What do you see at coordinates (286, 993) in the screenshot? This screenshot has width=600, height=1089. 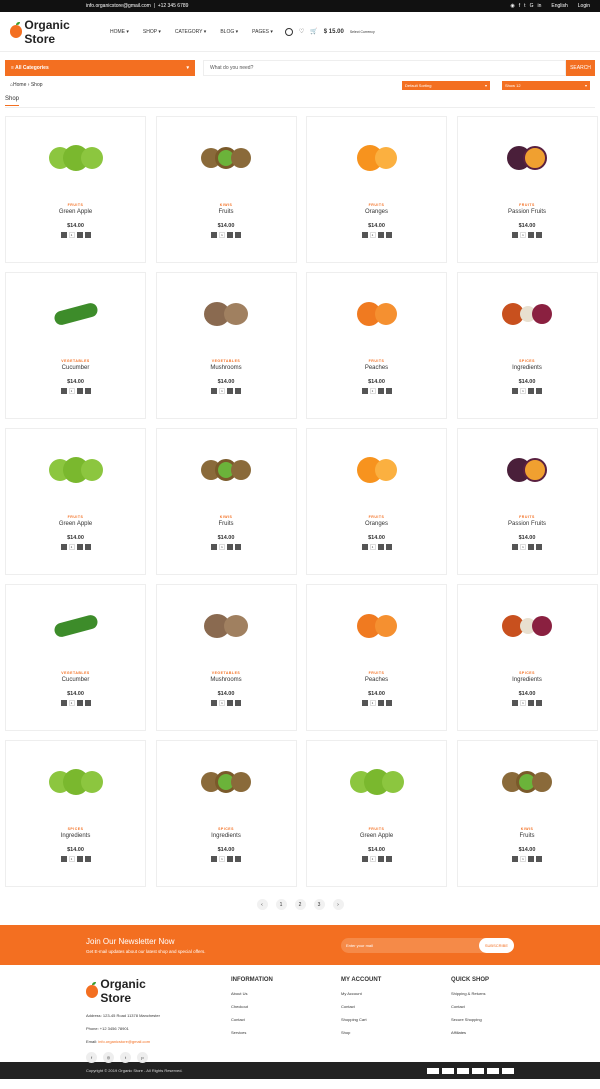 I see `footer-link: About Us` at bounding box center [286, 993].